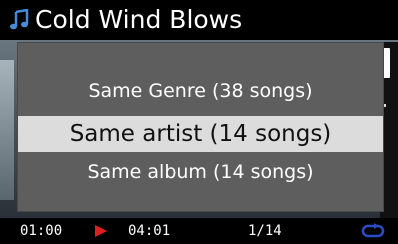  I want to click on track-counter: 1/14, so click(265, 231).